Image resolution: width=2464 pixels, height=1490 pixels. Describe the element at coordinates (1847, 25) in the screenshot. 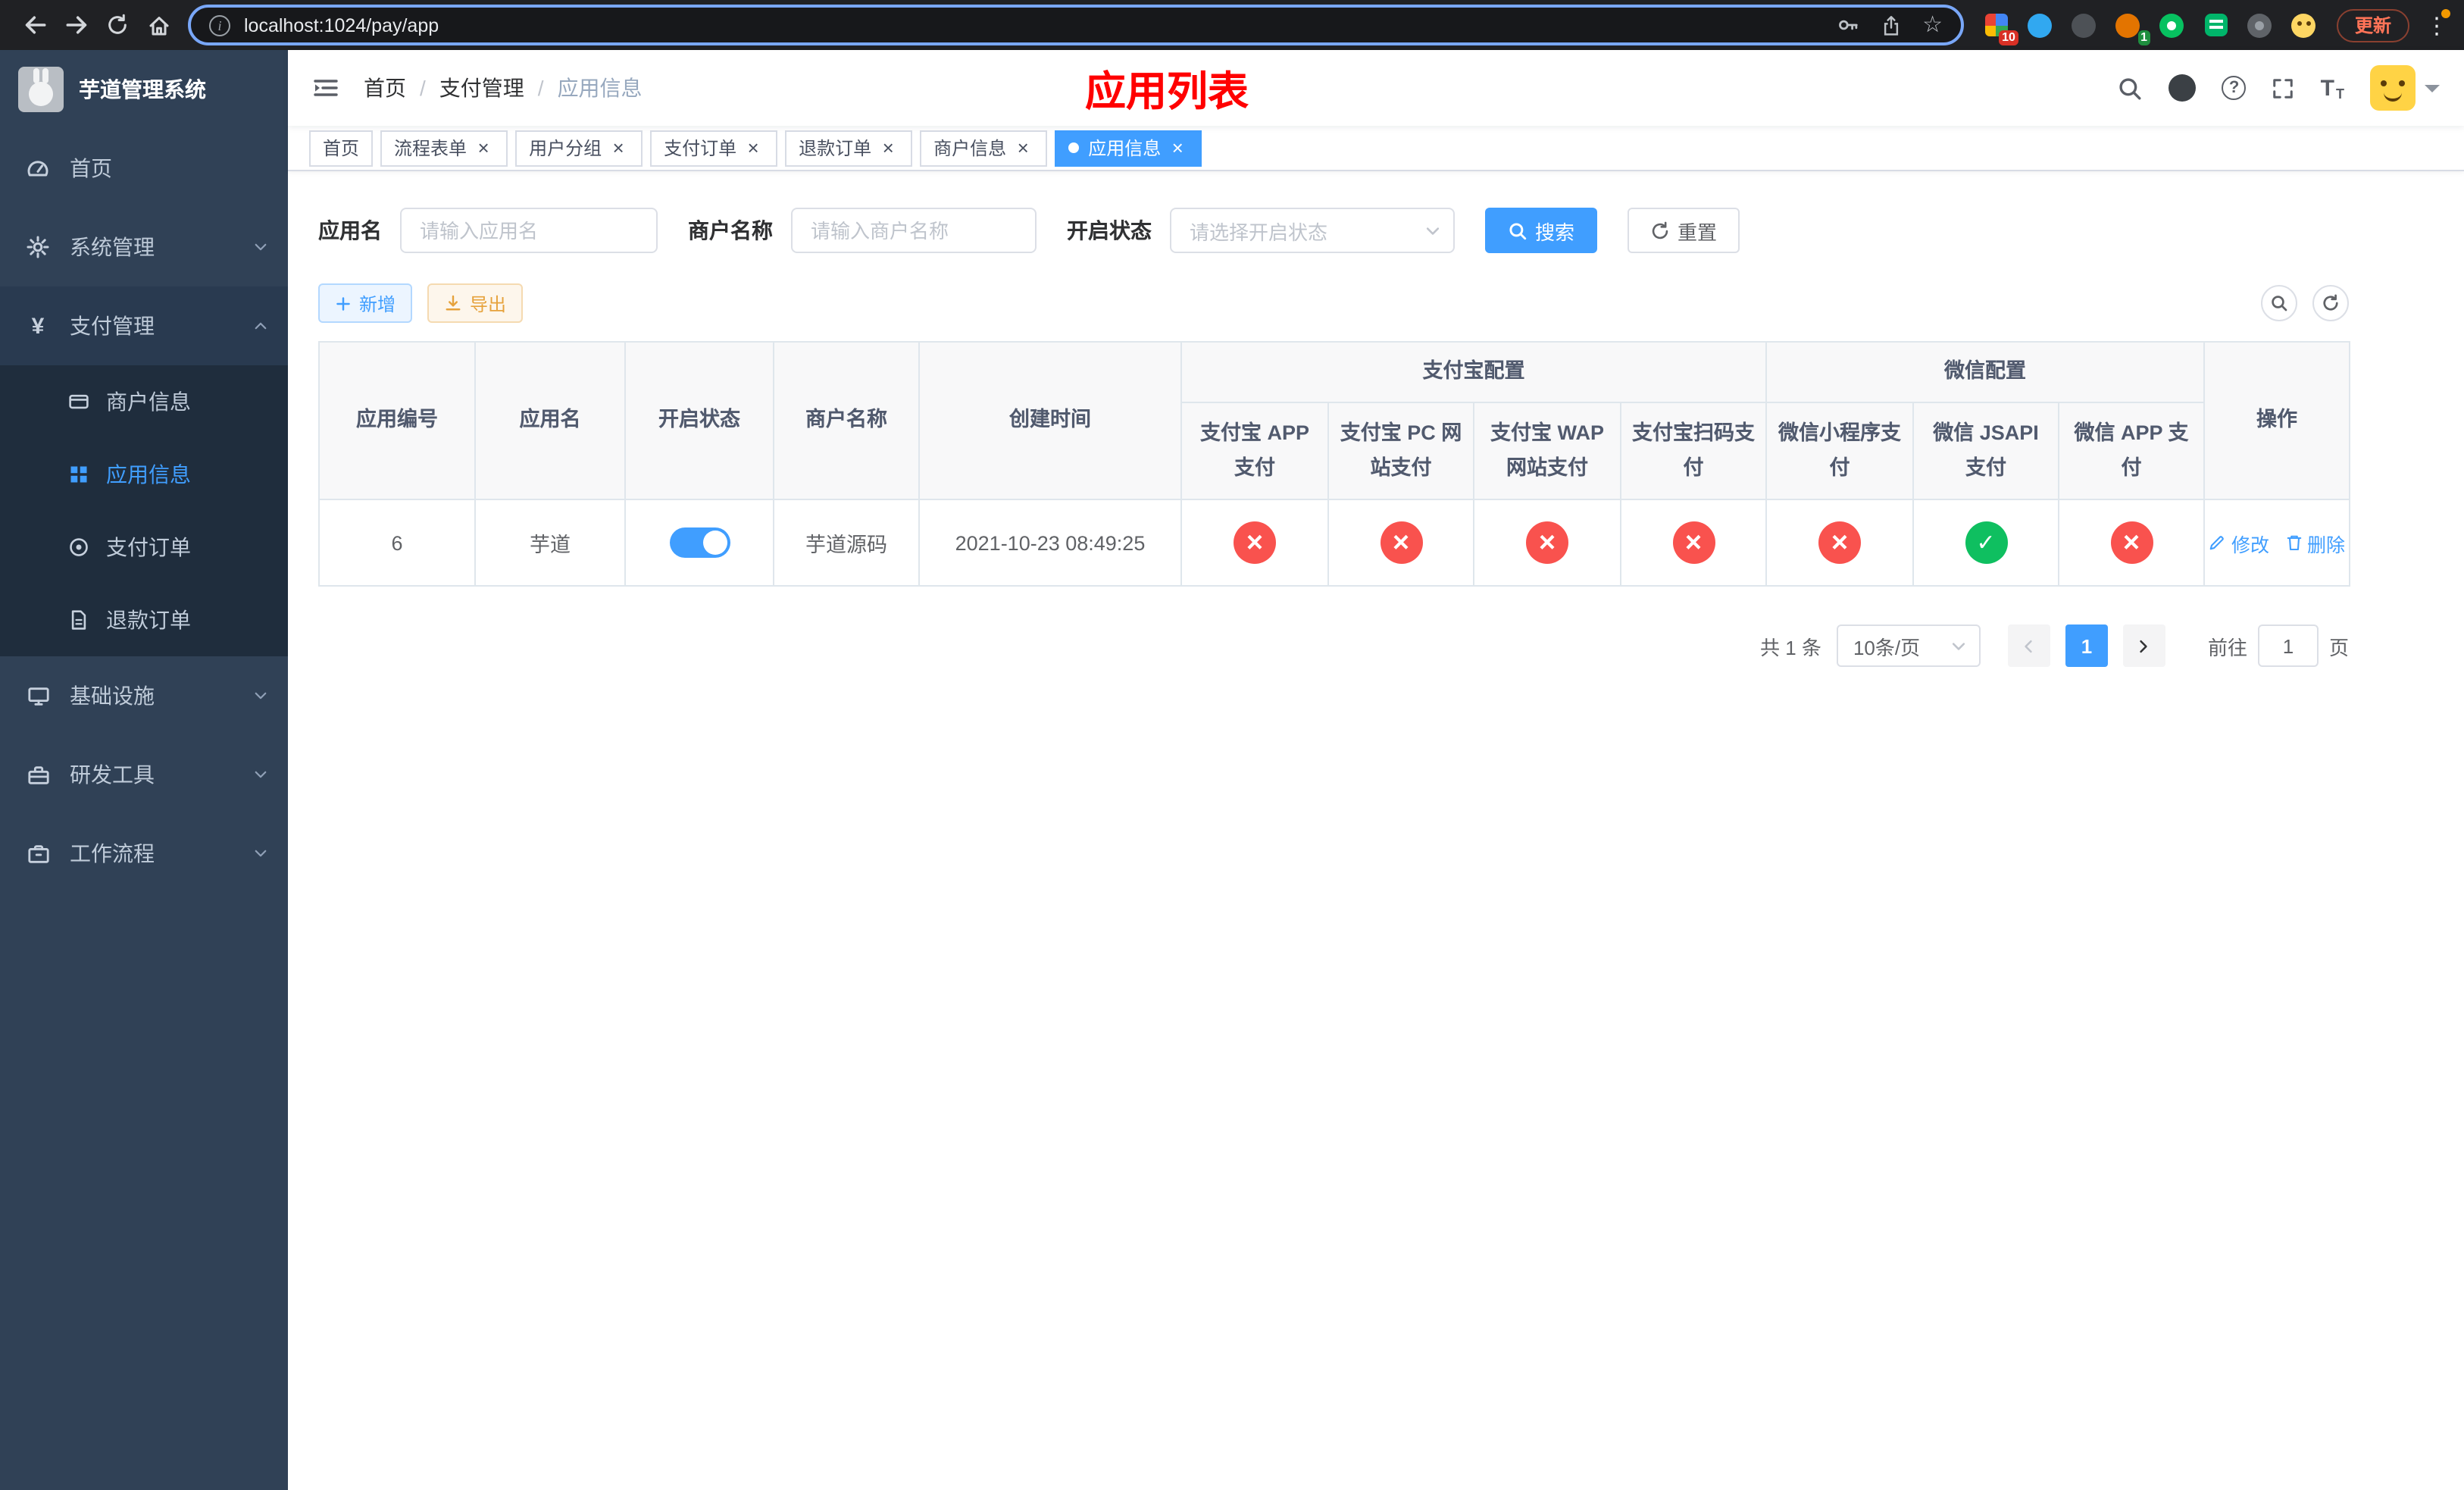

I see `password-key-icon` at that location.